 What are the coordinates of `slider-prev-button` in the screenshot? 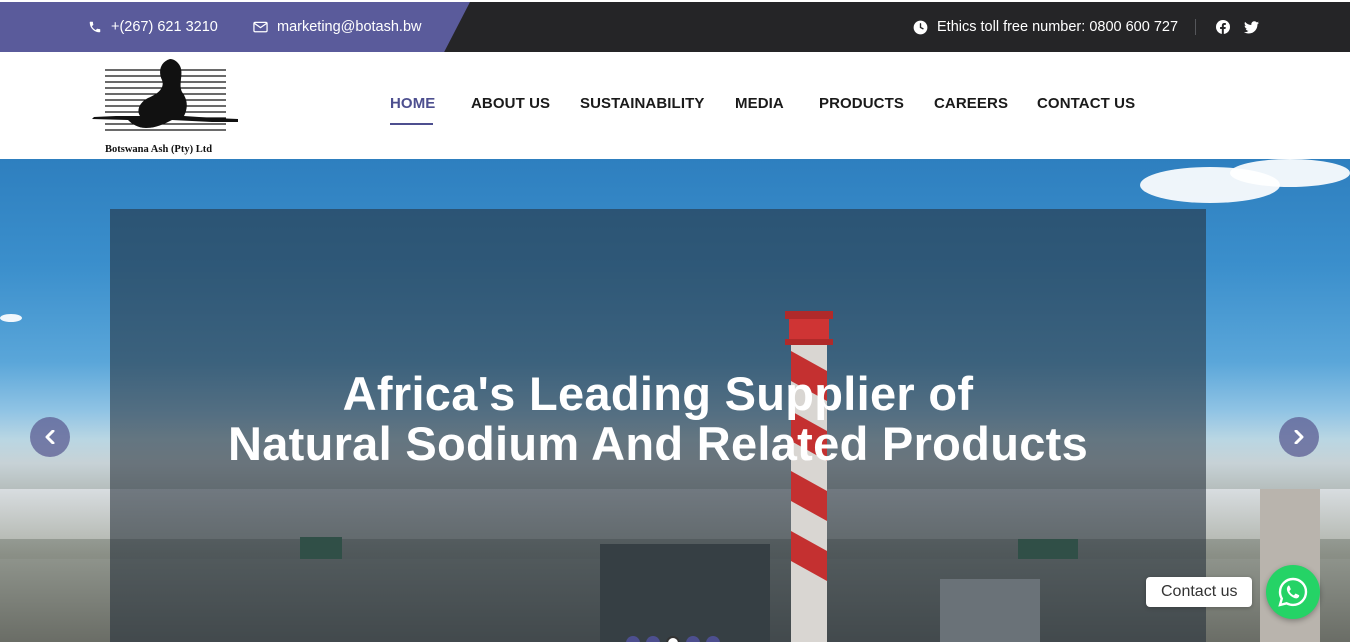 It's located at (50, 437).